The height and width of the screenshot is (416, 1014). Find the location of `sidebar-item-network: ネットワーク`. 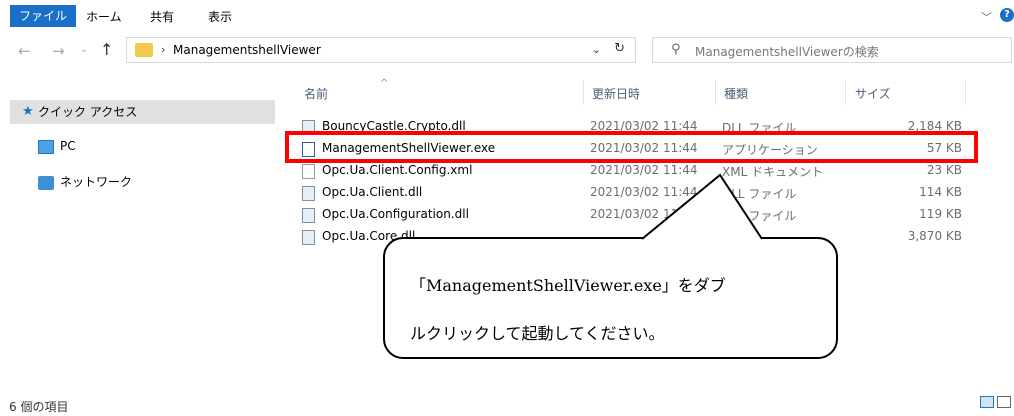

sidebar-item-network: ネットワーク is located at coordinates (96, 182).